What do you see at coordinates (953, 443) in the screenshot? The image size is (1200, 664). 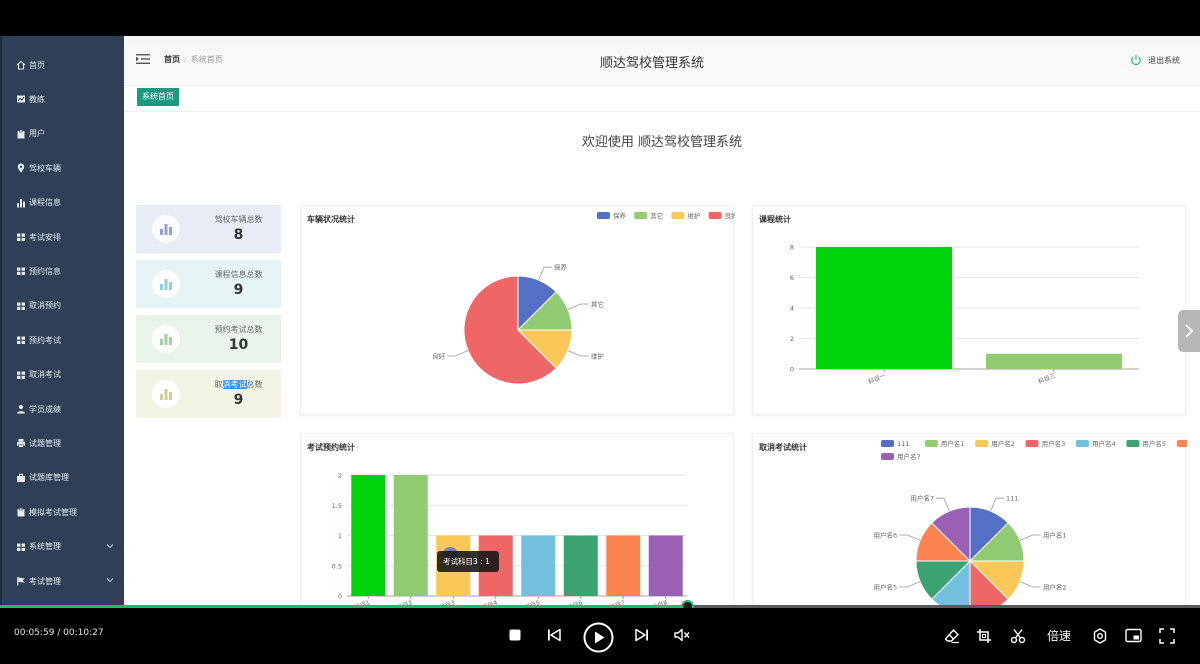 I see `legend-label: 用户名1` at bounding box center [953, 443].